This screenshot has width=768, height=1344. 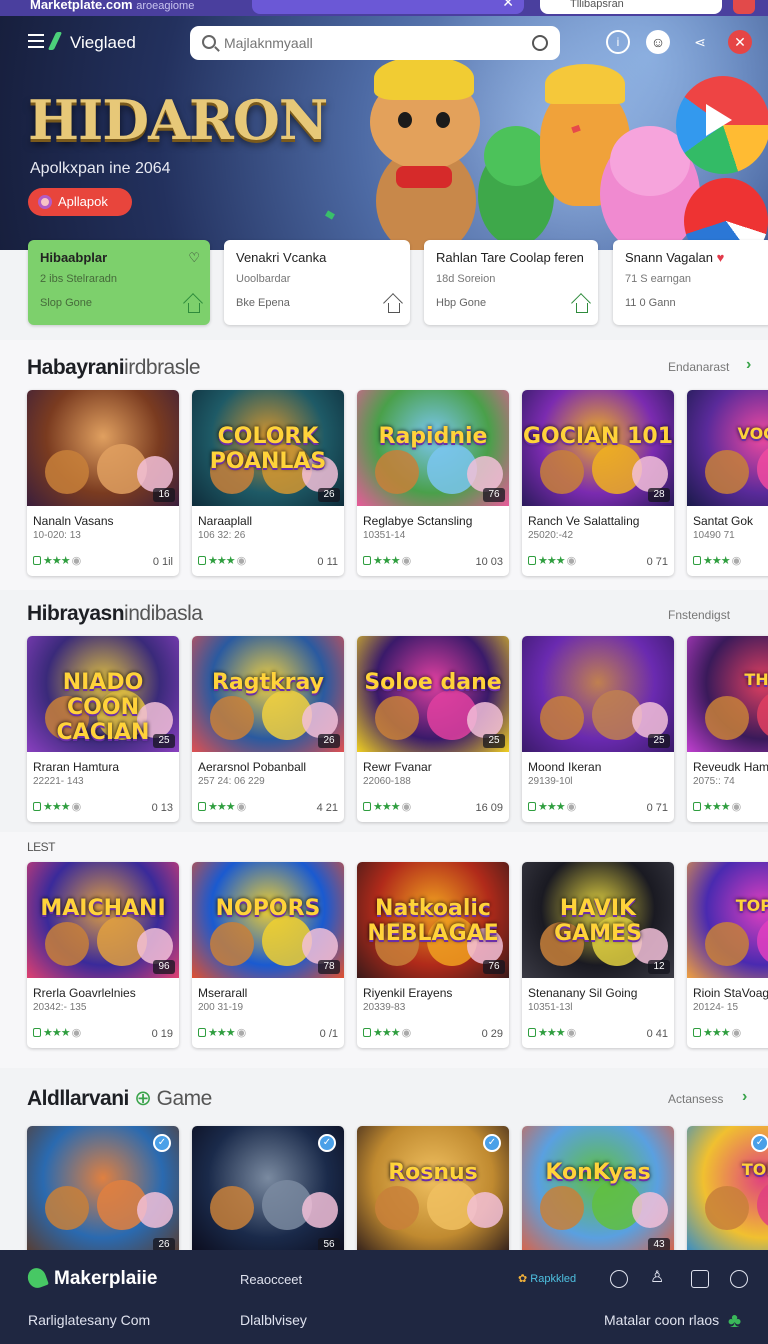 I want to click on game-thumbnail: KonKyas, so click(x=598, y=1191).